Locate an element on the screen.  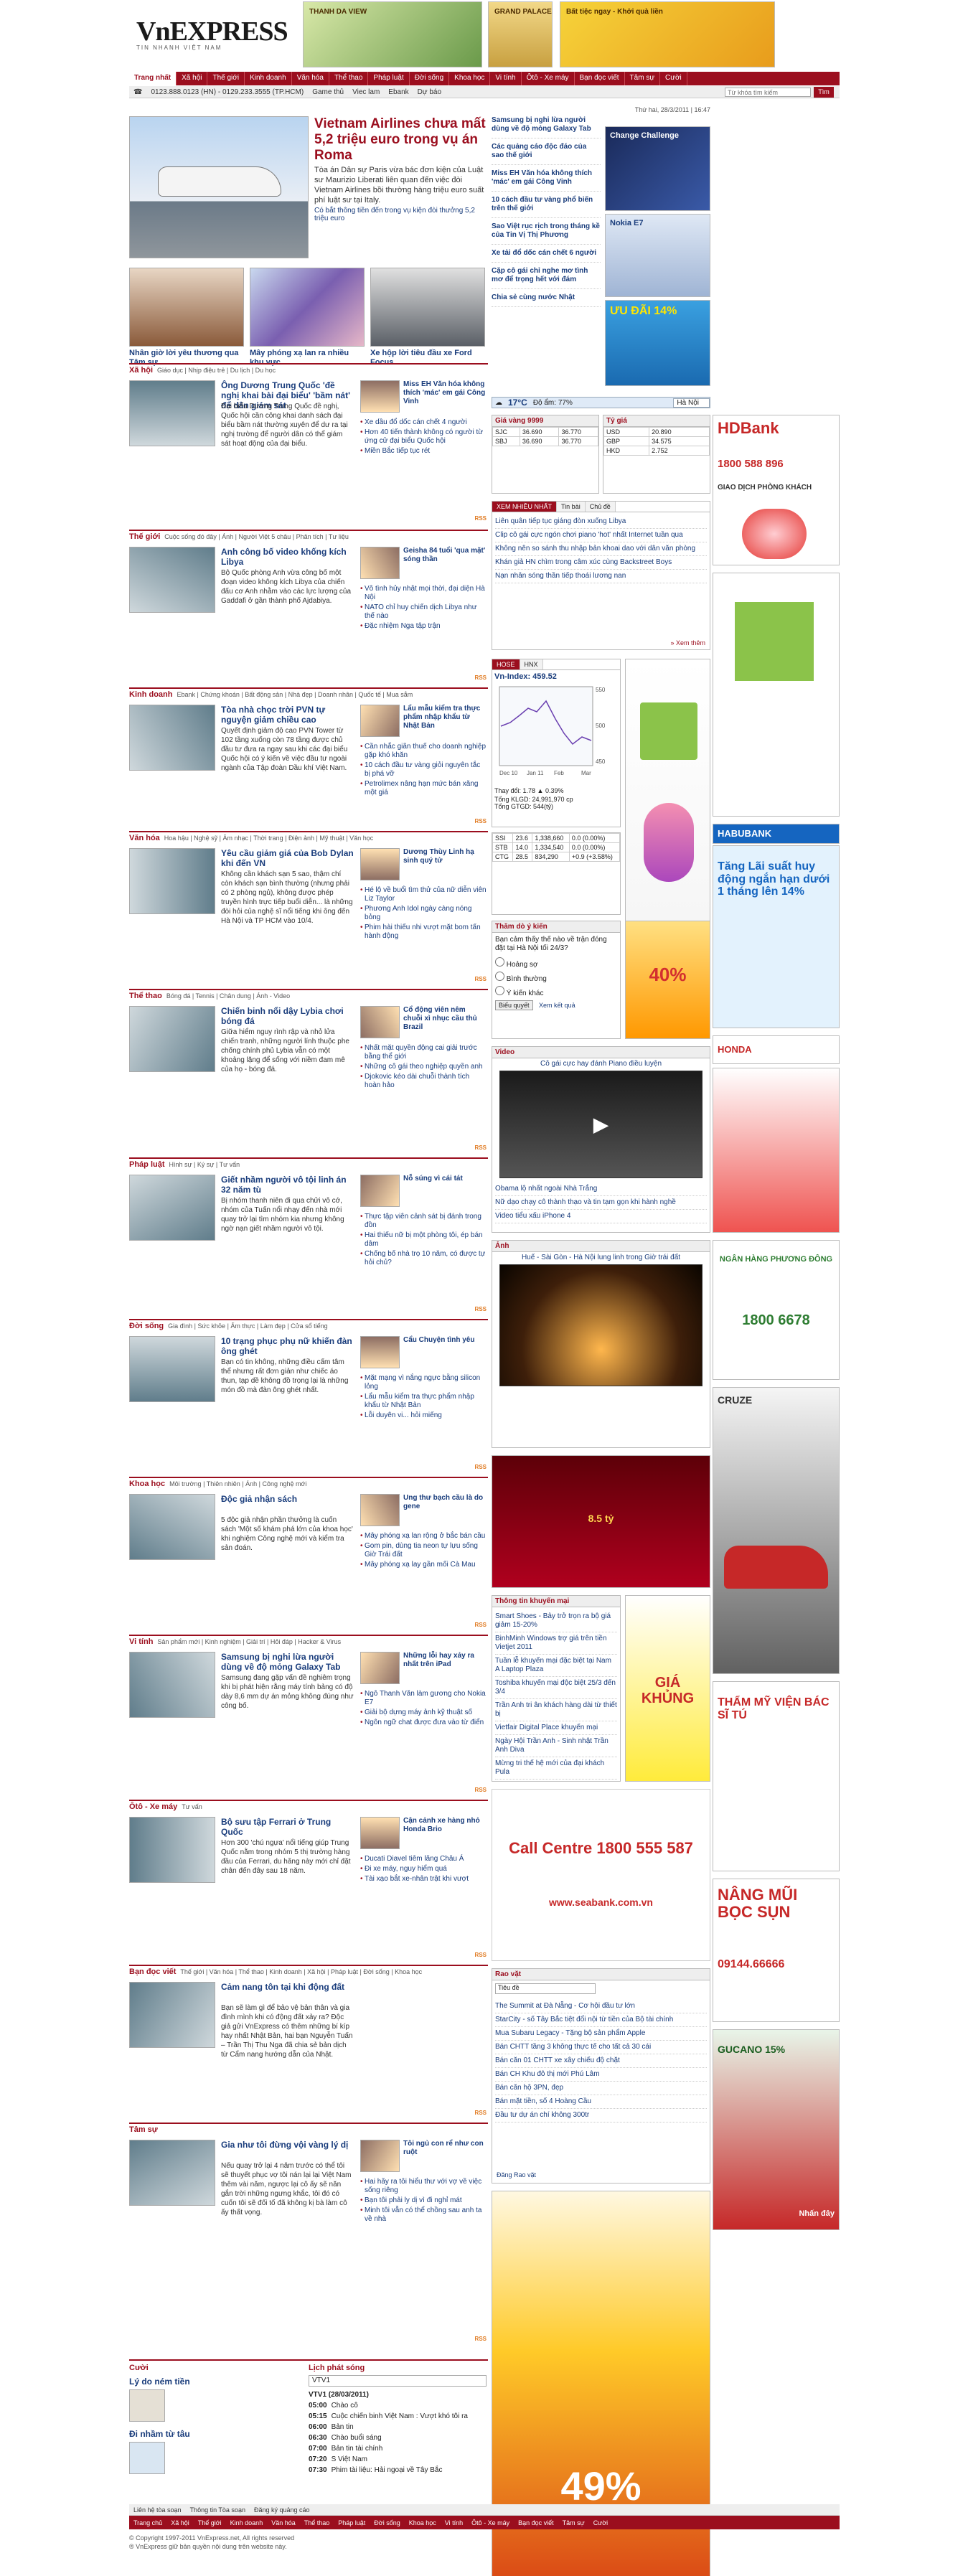
latest-news-item: Chia sẻ cùng nước Nhật is located at coordinates (546, 300).